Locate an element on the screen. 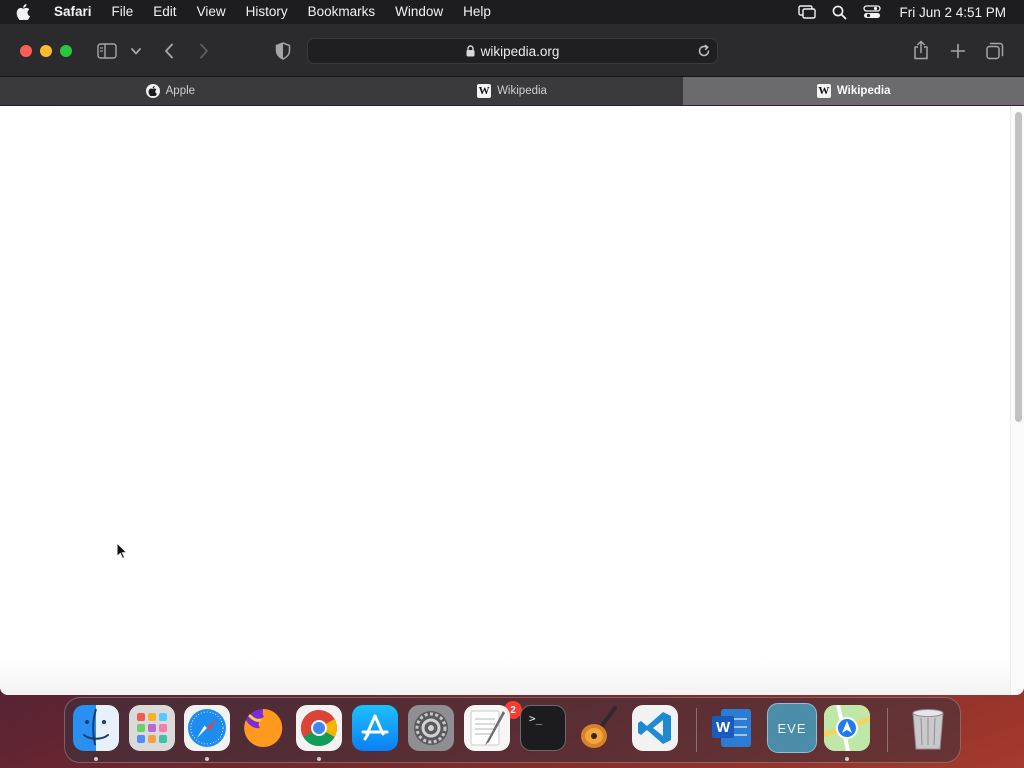 The image size is (1024, 768). dock: 2 >_ W EVE is located at coordinates (512, 730).